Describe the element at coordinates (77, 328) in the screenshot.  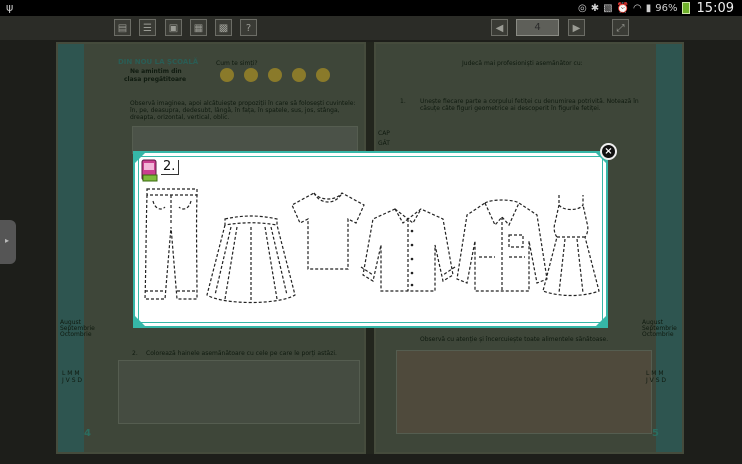
I see `left-months: August Septembrie Octombrie` at that location.